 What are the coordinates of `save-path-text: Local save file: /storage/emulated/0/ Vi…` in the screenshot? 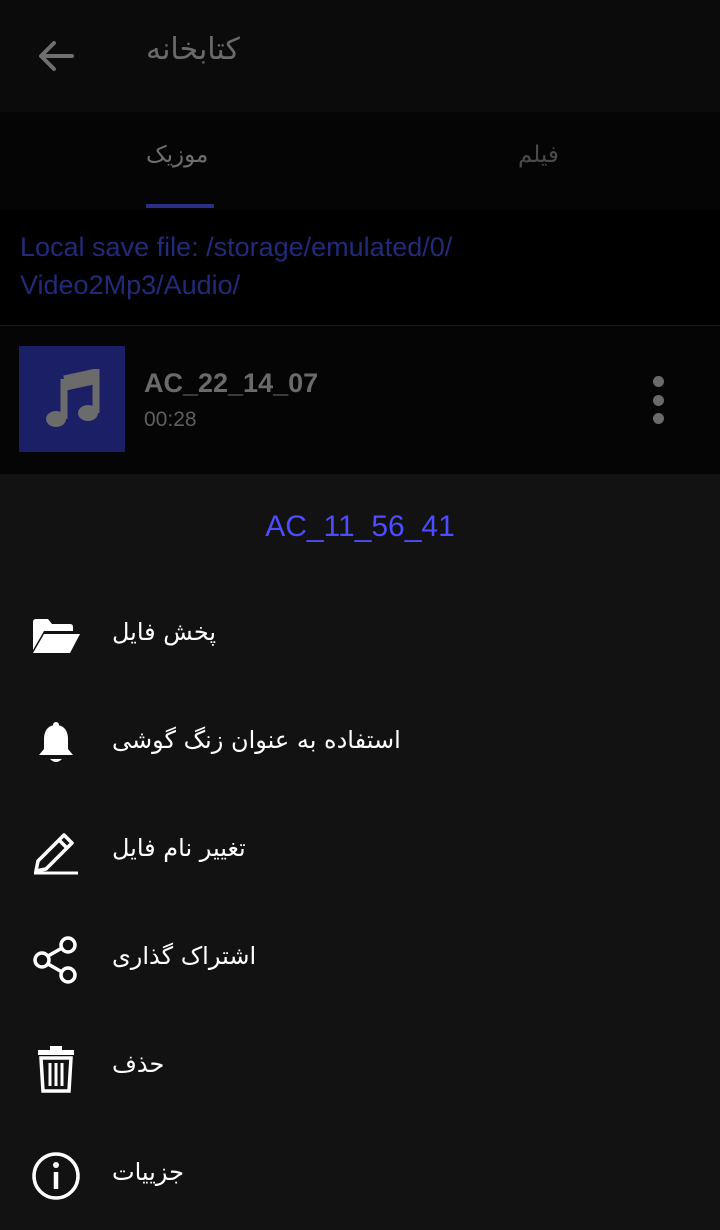 It's located at (360, 266).